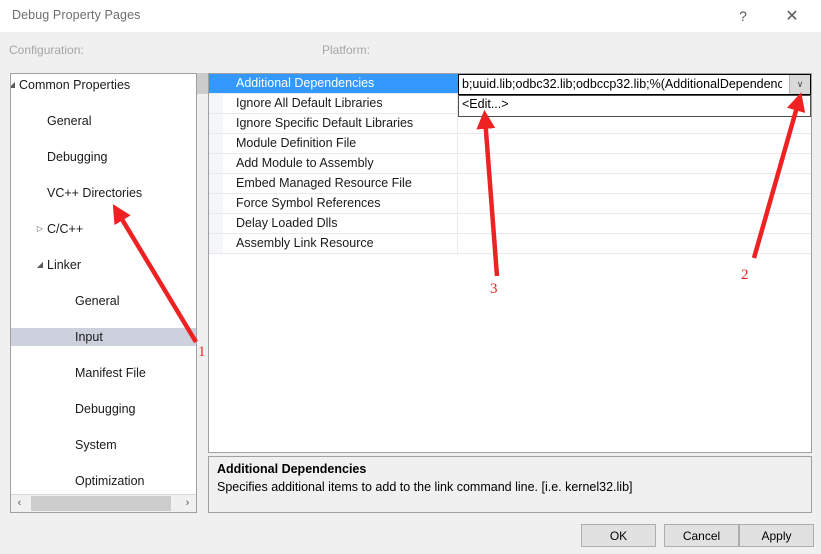  I want to click on scrollbar-thumb, so click(101, 503).